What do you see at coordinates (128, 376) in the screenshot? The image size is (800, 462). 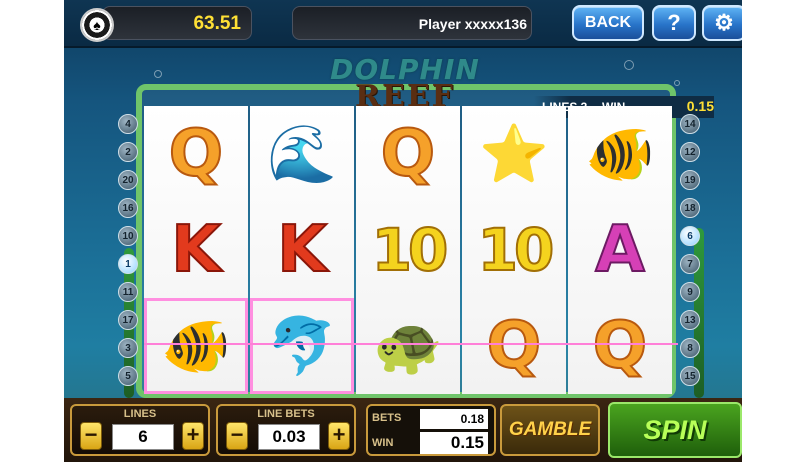 I see `line-marker-left: 5` at bounding box center [128, 376].